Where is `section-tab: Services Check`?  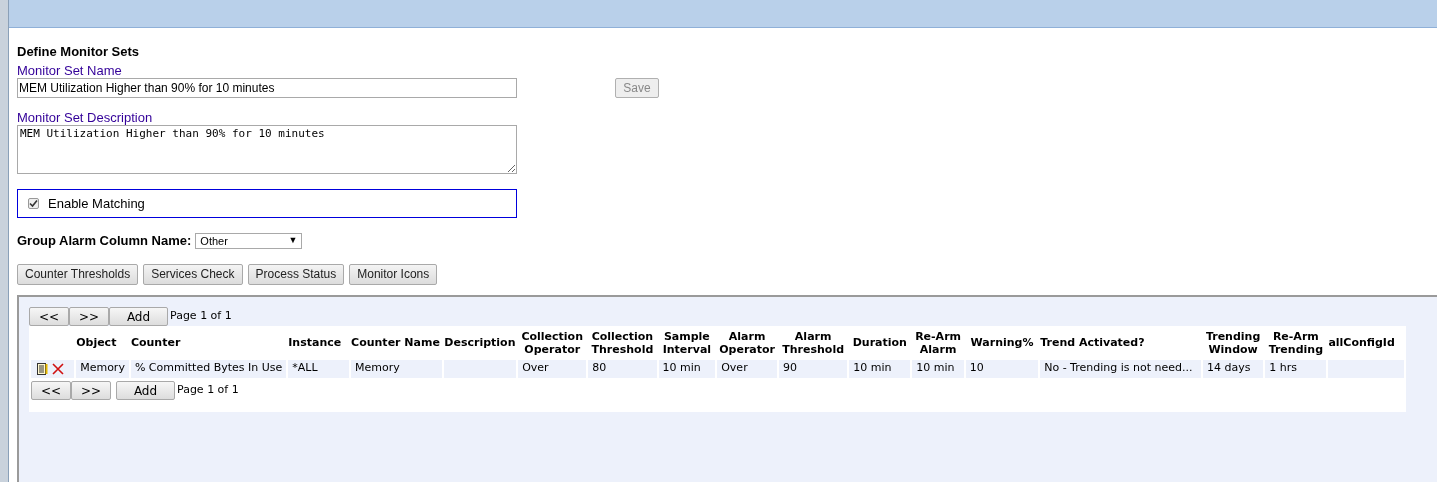
section-tab: Services Check is located at coordinates (193, 274).